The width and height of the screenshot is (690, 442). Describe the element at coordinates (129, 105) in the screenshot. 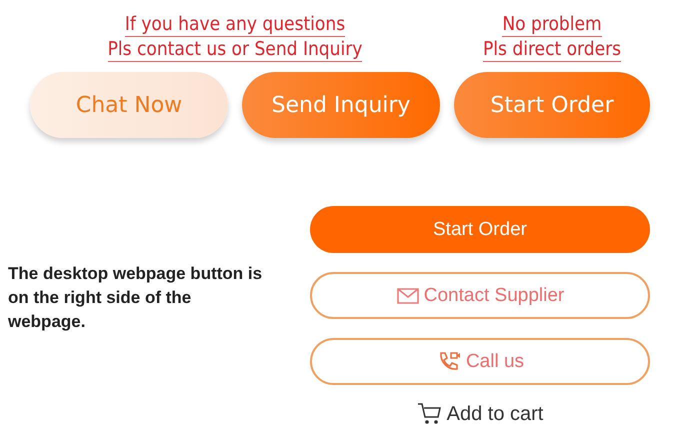

I see `action-button: Chat Now` at that location.